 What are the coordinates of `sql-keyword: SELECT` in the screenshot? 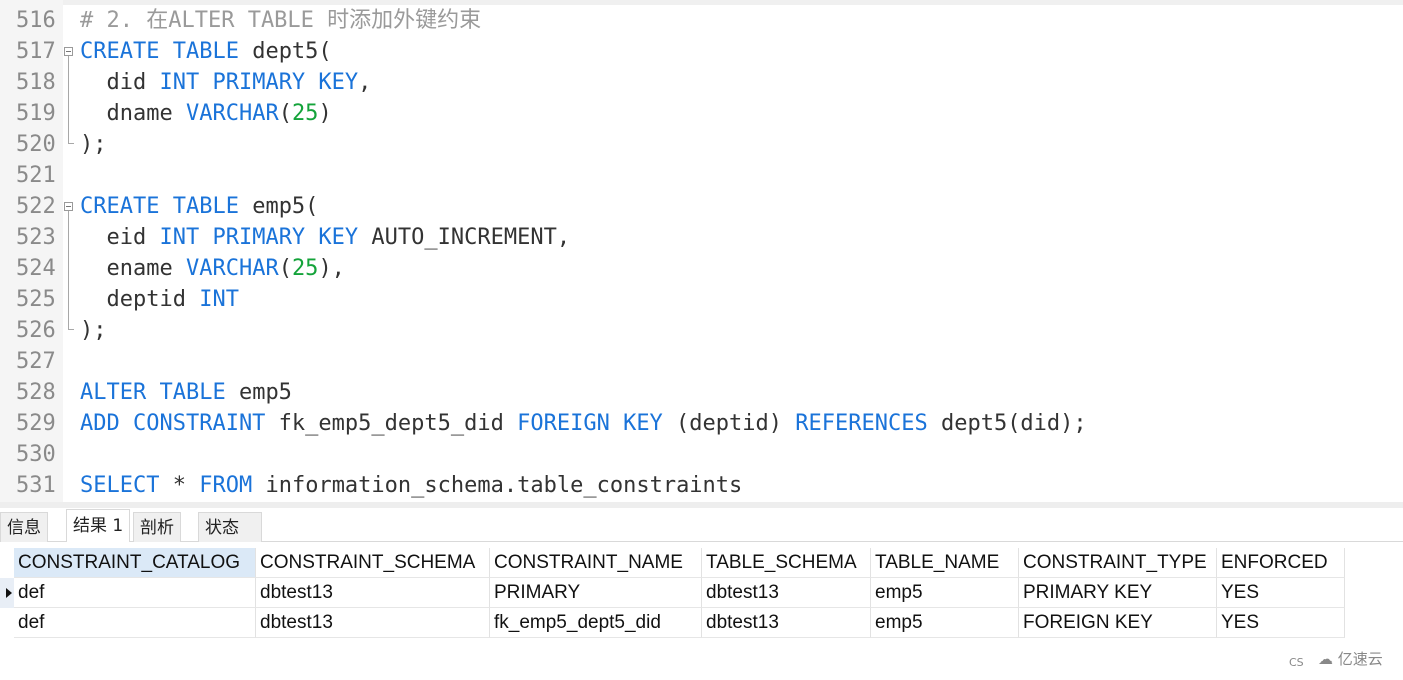 It's located at (120, 485).